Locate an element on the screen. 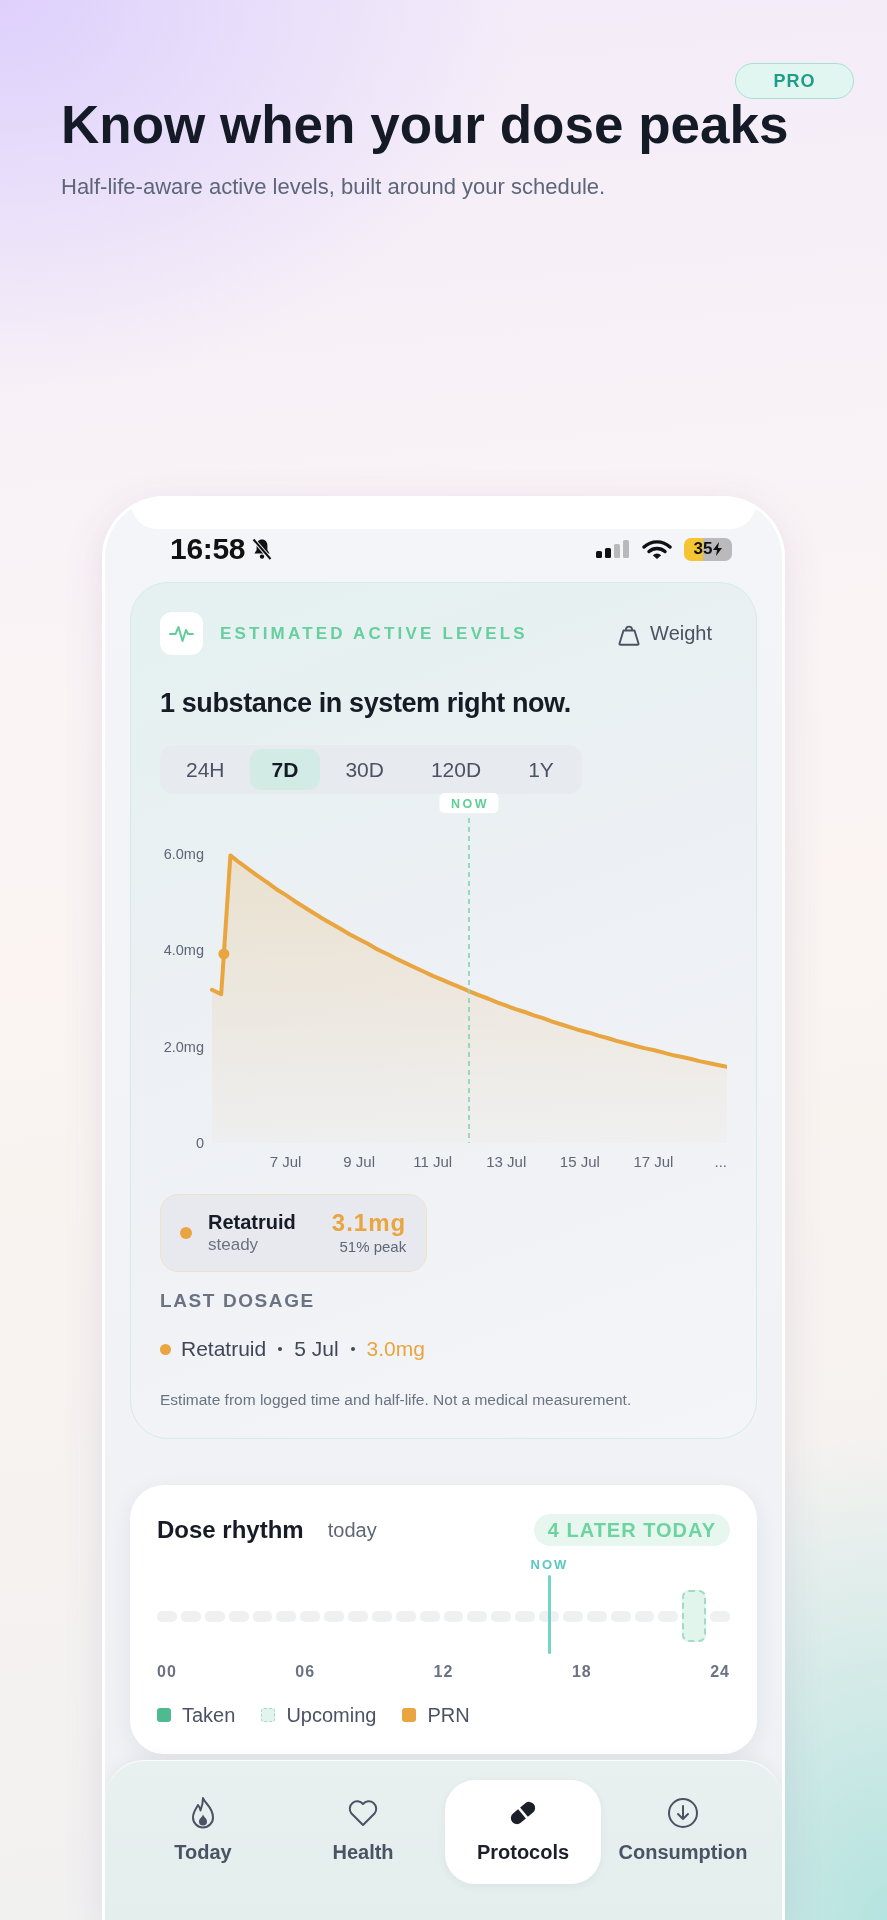 This screenshot has height=1920, width=887. x-axis-label: 13 Jul is located at coordinates (506, 1161).